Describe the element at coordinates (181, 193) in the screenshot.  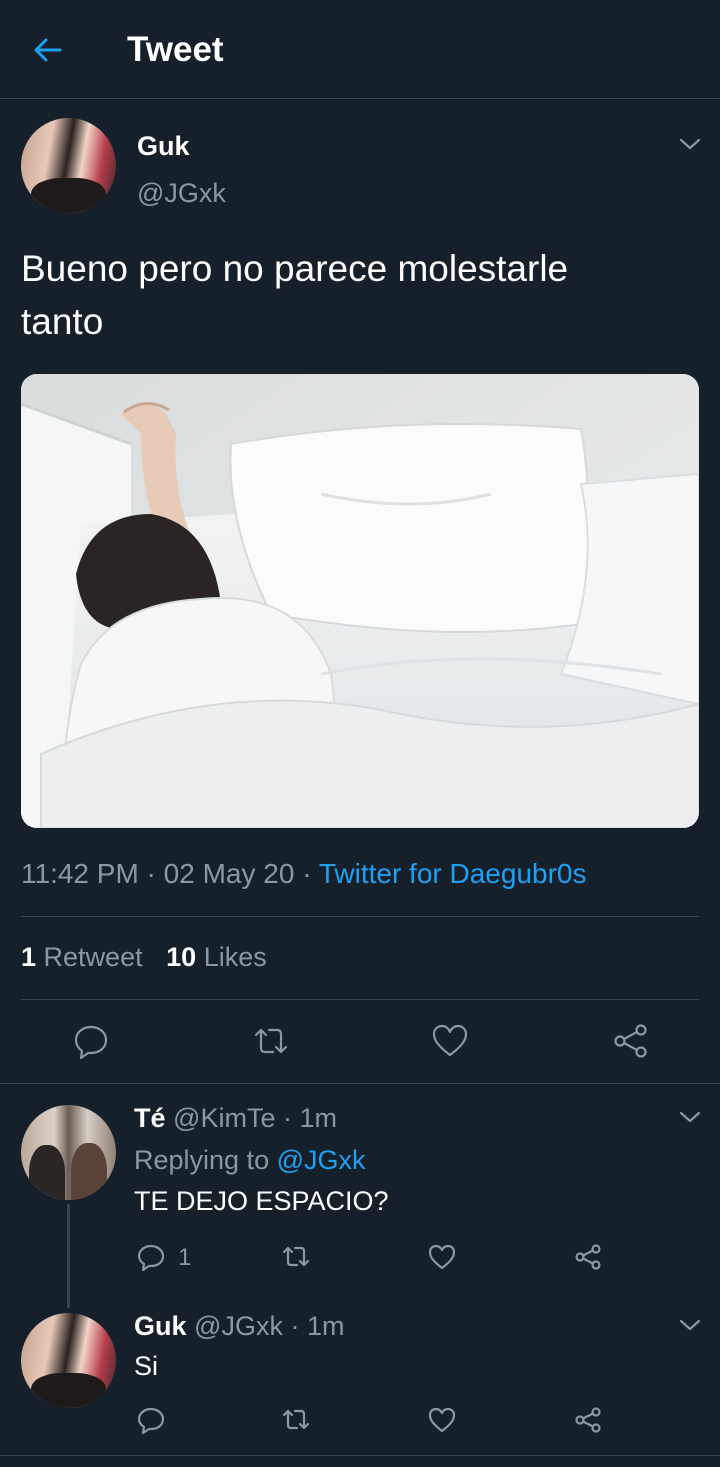
I see `author-handle: @JGxk` at that location.